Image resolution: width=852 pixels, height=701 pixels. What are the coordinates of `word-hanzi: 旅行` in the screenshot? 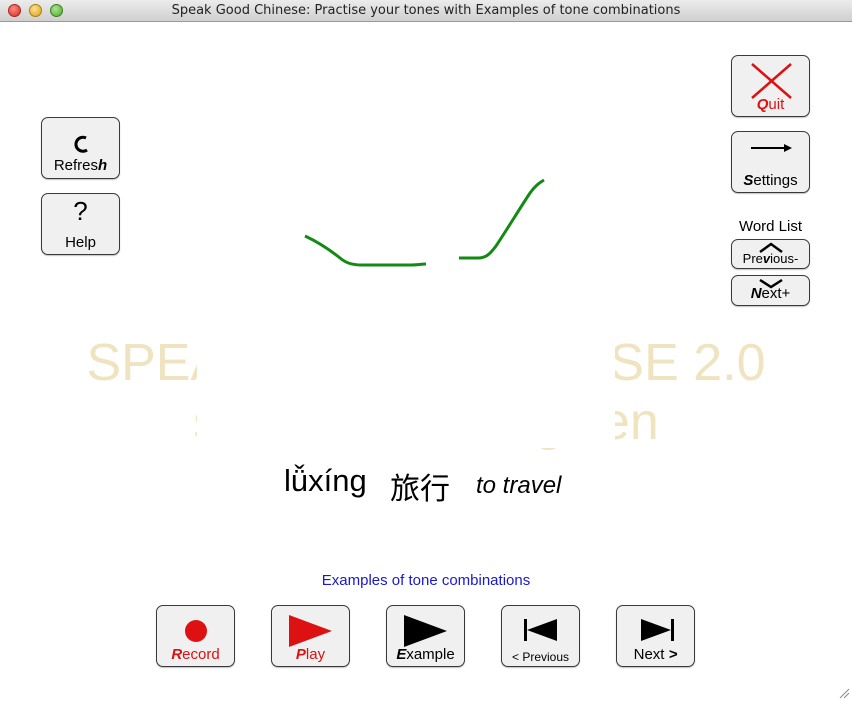 It's located at (420, 489).